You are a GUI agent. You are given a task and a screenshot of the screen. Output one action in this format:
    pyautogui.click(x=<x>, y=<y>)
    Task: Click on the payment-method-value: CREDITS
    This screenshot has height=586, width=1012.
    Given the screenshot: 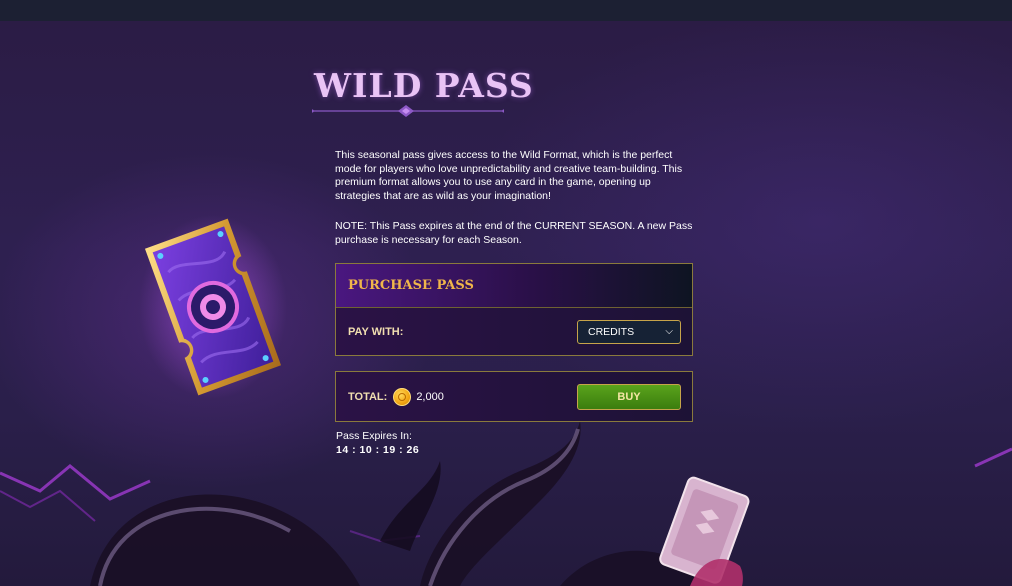 What is the action you would take?
    pyautogui.click(x=611, y=331)
    